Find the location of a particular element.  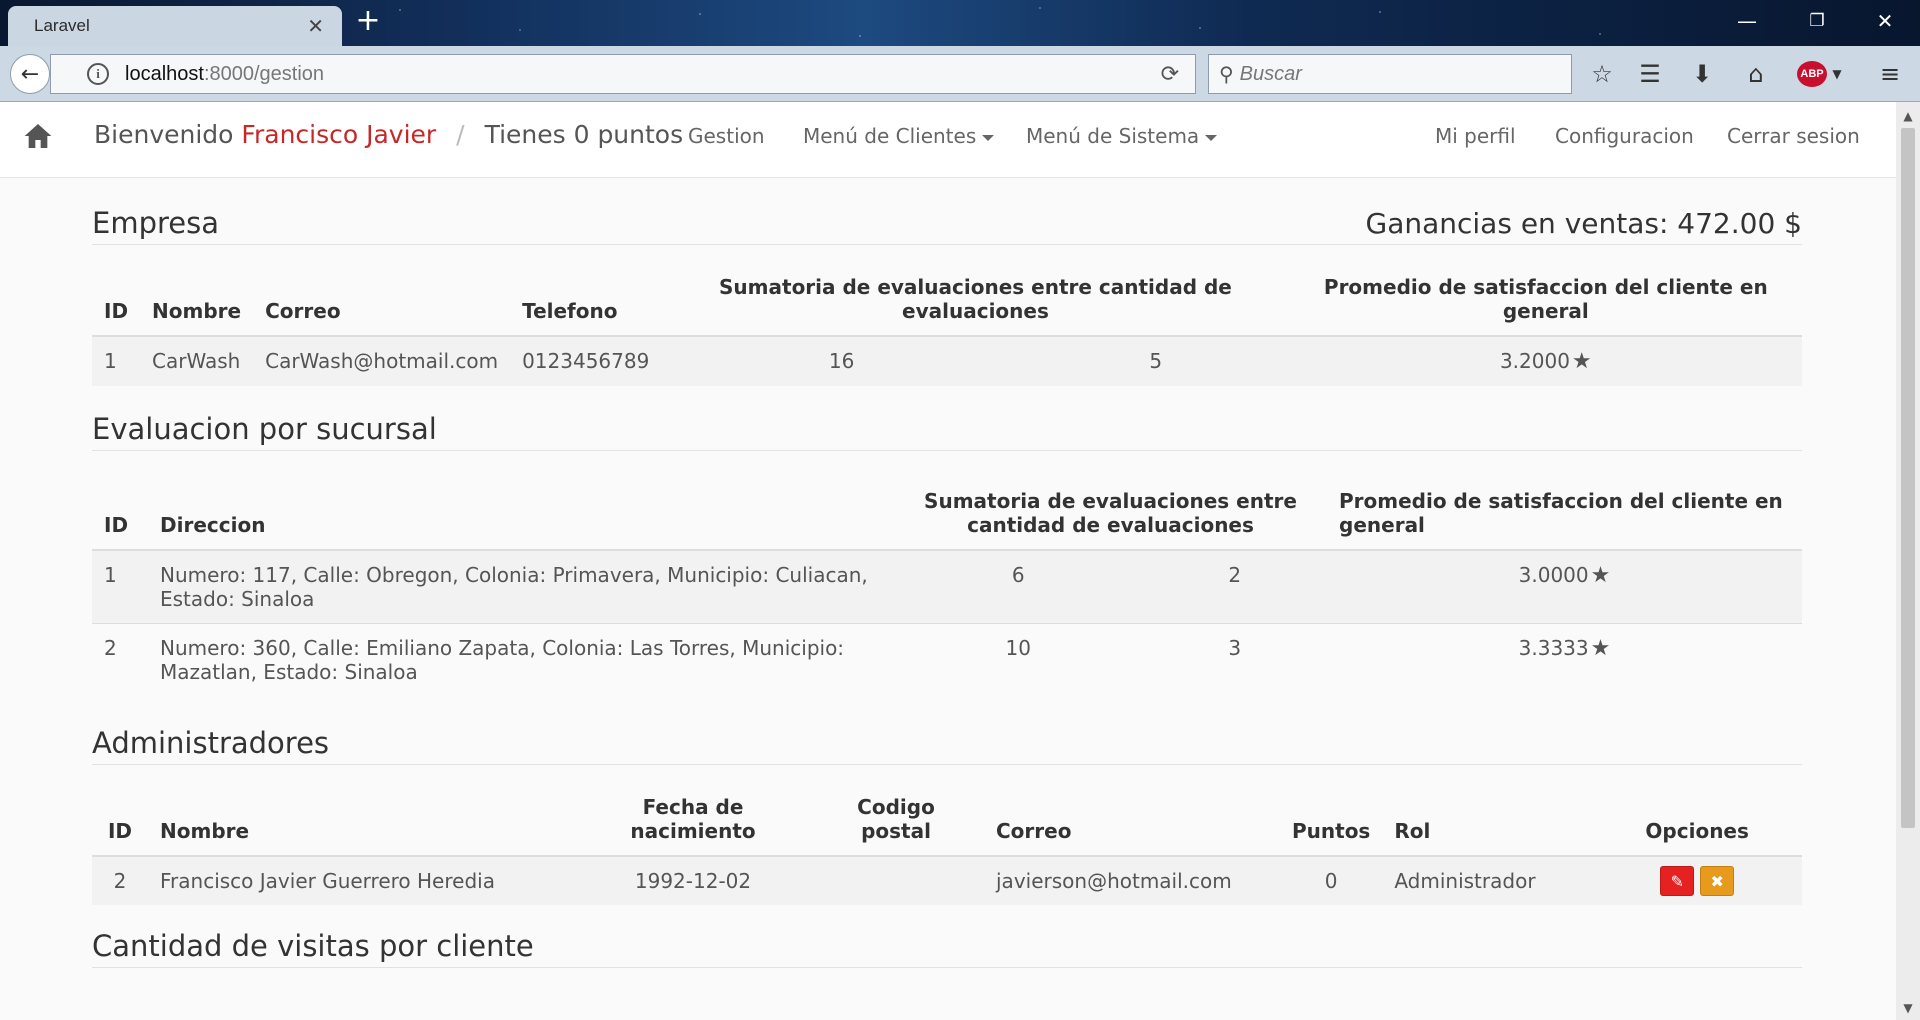

sucursal-title: Evaluacion por sucursal is located at coordinates (264, 429).